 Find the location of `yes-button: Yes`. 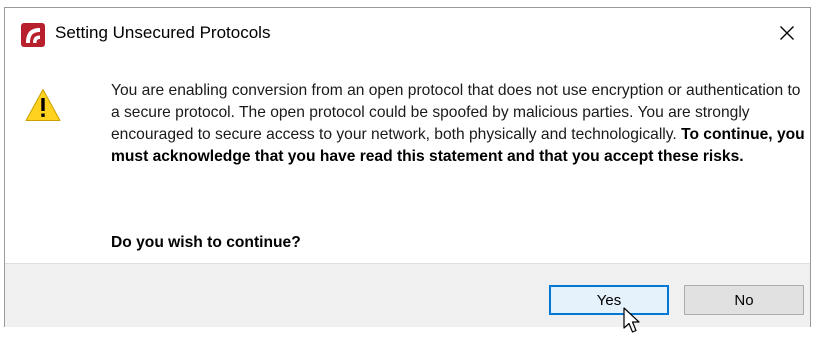

yes-button: Yes is located at coordinates (609, 300).